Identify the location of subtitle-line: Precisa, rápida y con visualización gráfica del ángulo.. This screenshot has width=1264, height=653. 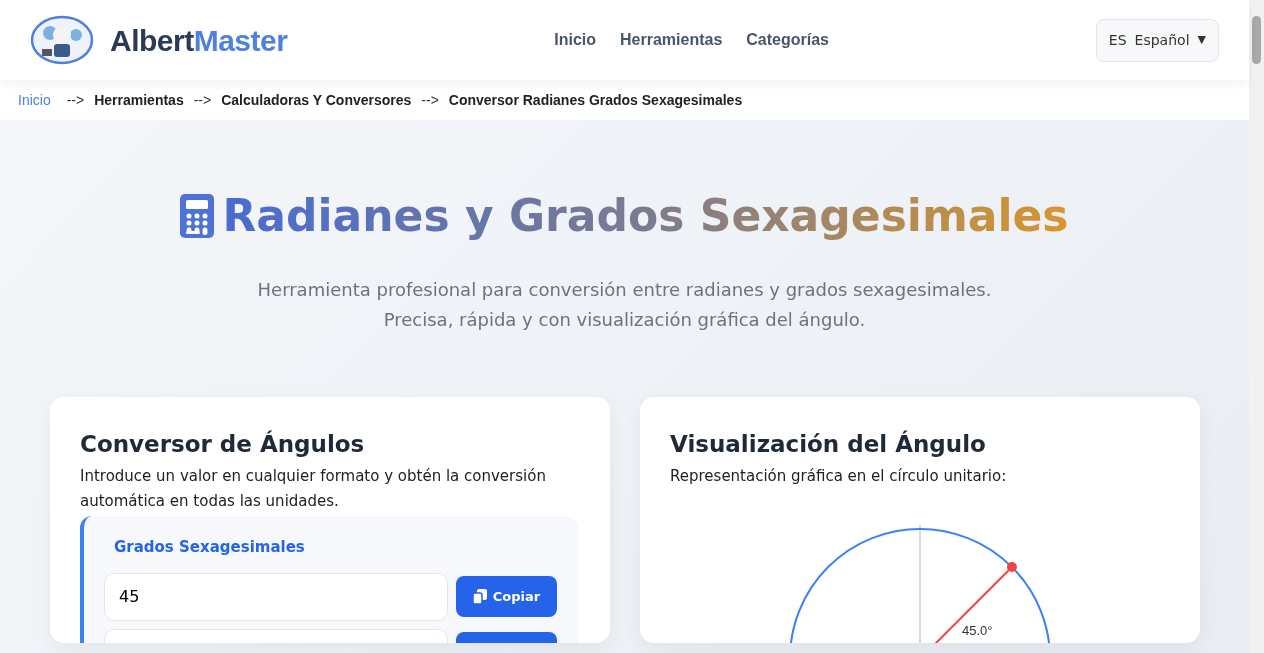
(624, 319).